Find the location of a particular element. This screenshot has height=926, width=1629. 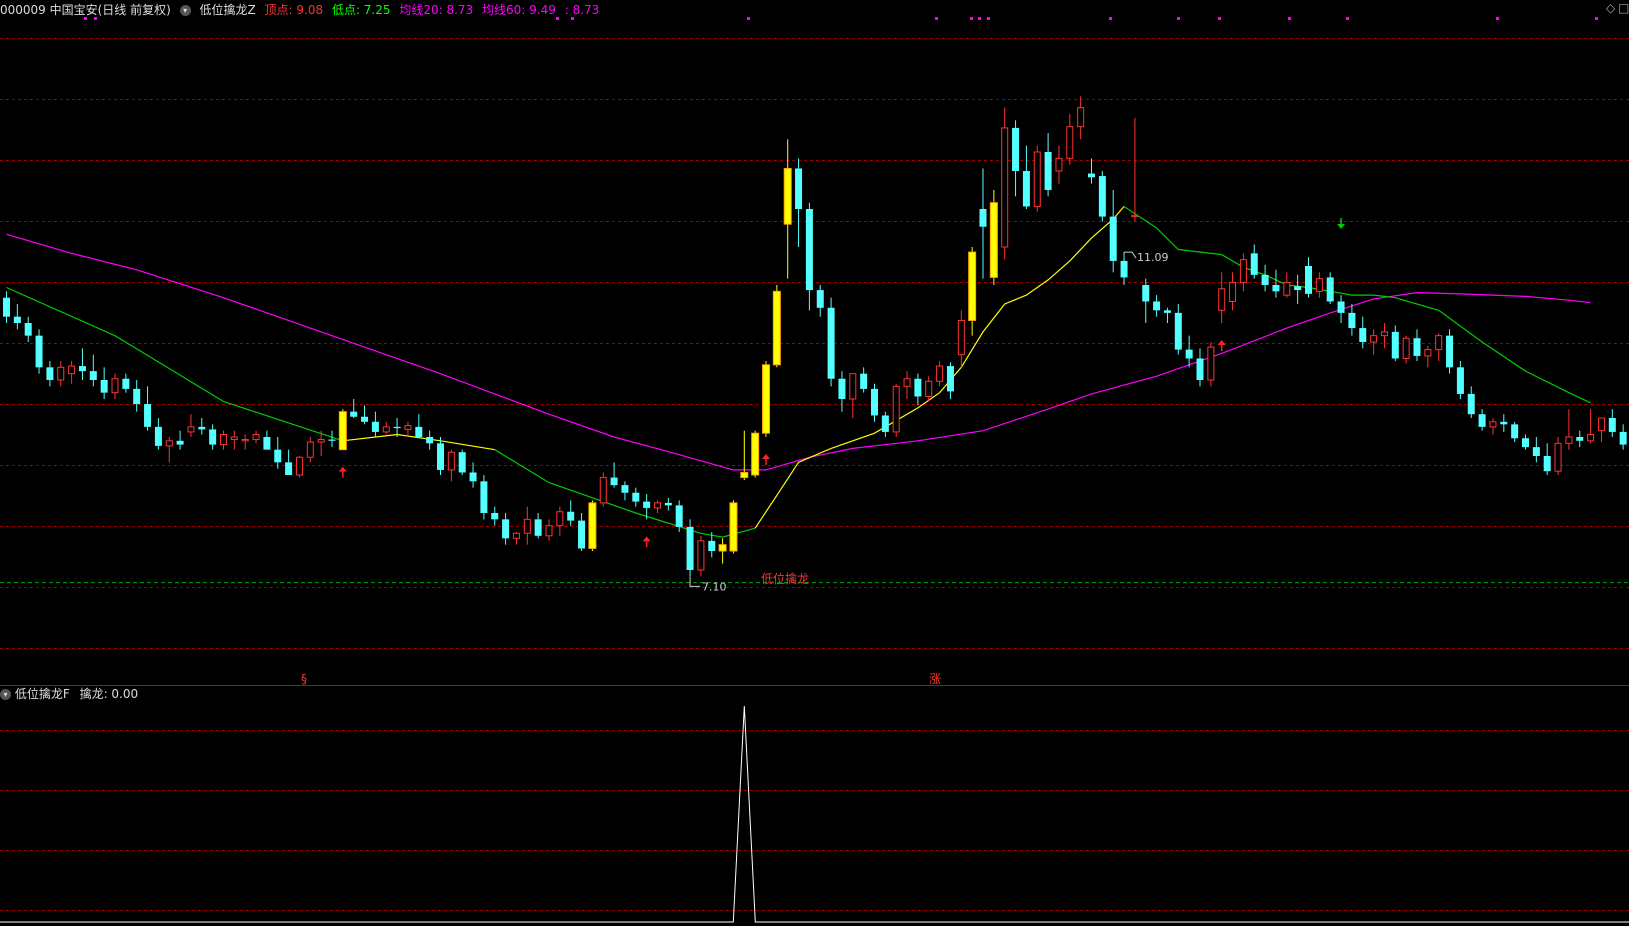

square-icon: □ is located at coordinates (1623, 8).